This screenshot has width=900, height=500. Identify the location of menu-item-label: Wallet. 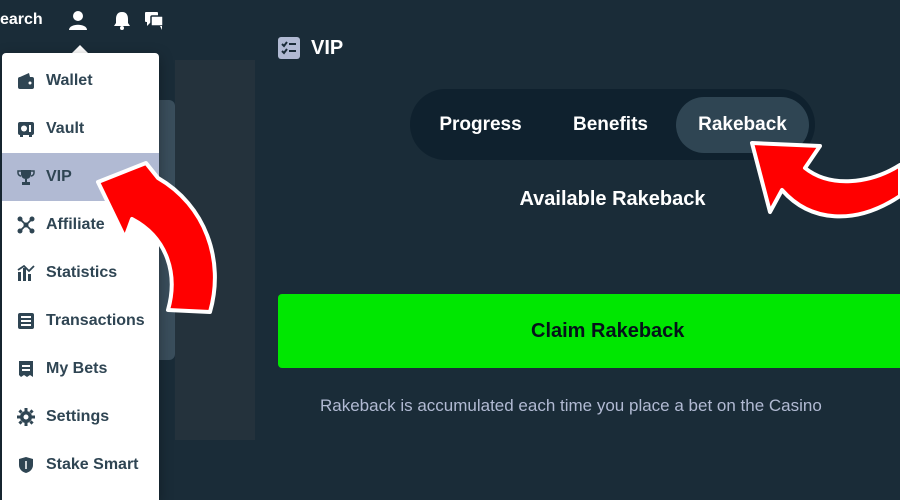
(69, 80).